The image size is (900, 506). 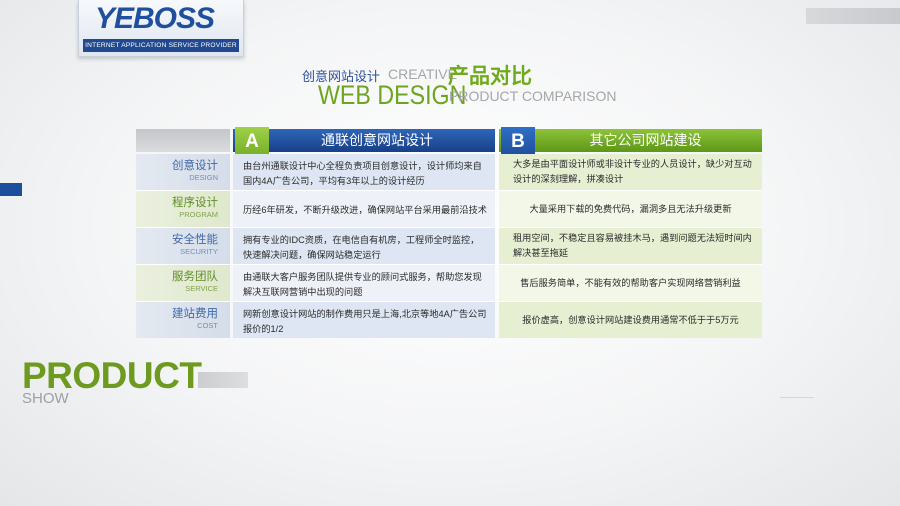 I want to click on row-label: 创意设计 DESIGN, so click(x=183, y=172).